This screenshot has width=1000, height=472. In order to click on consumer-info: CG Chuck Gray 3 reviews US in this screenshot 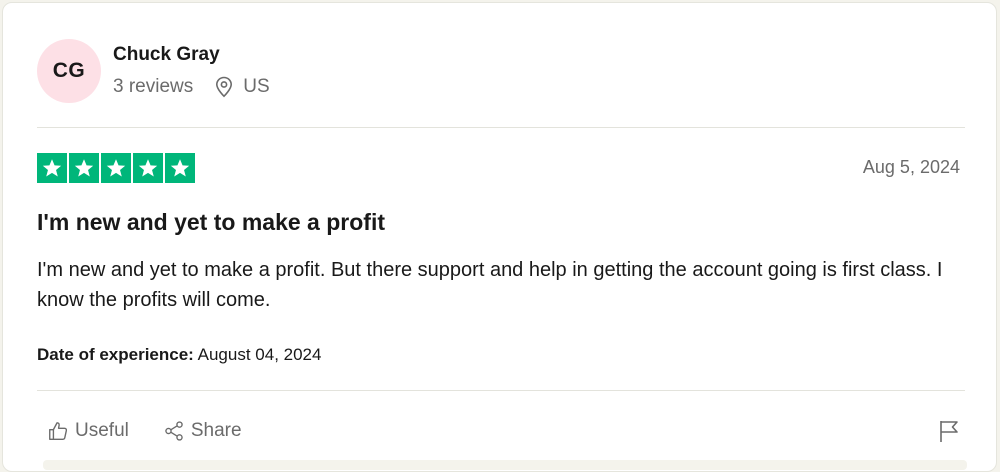, I will do `click(153, 71)`.